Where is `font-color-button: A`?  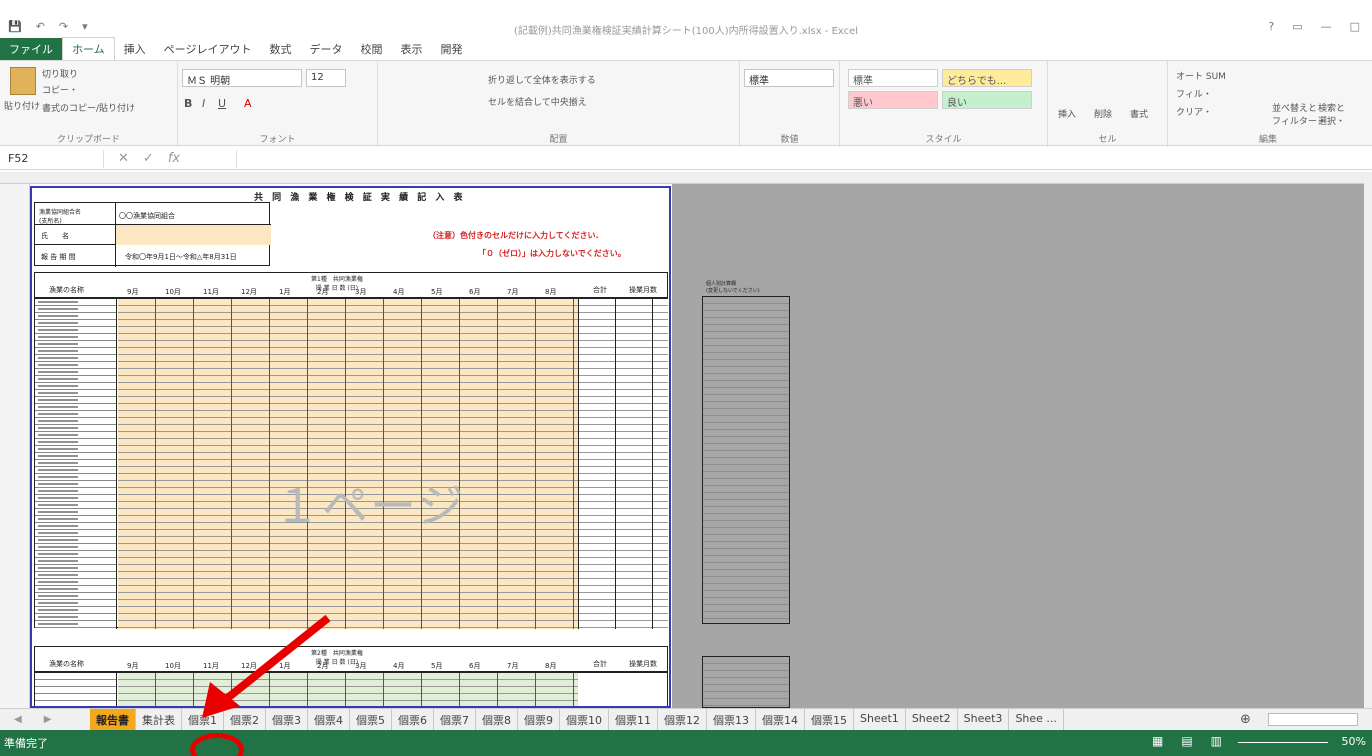 font-color-button: A is located at coordinates (248, 103).